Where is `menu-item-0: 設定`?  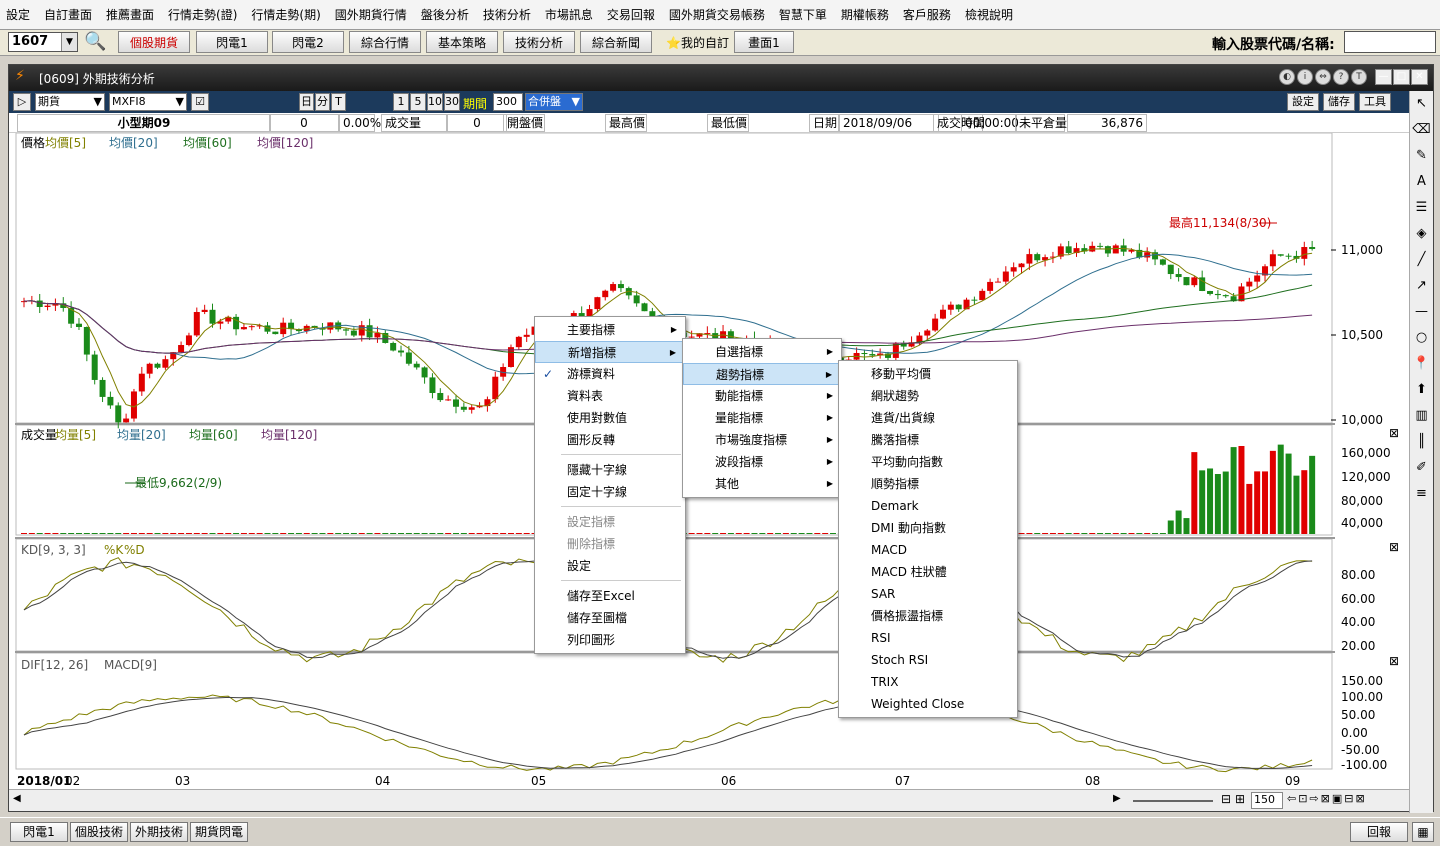
menu-item-0: 設定 is located at coordinates (18, 14).